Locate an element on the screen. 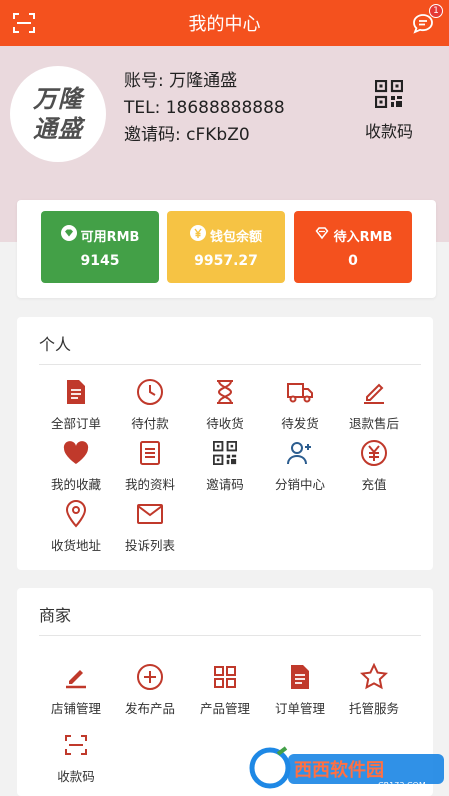 This screenshot has width=449, height=796. menu-label: 充值 is located at coordinates (374, 484).